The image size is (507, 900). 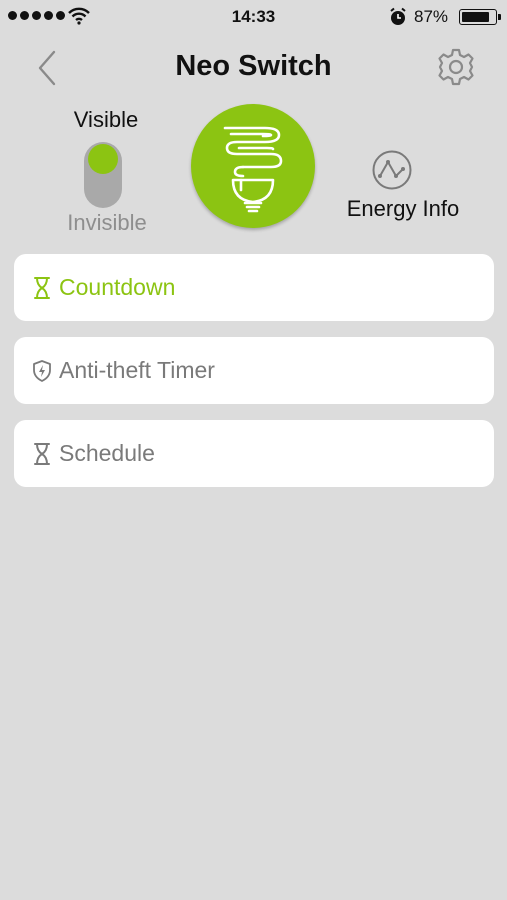 I want to click on anti-theft-timer-menu-item: Anti-theft Timer, so click(x=254, y=370).